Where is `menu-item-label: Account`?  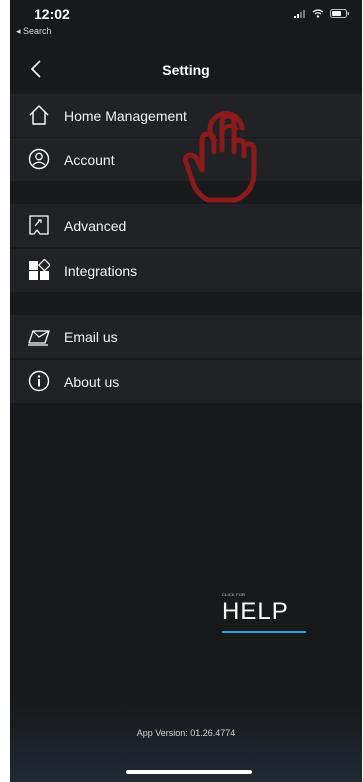
menu-item-label: Account is located at coordinates (89, 160).